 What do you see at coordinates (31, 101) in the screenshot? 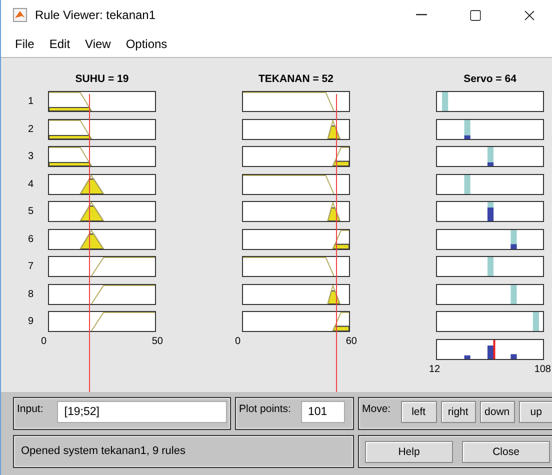
I see `rule-number: 1` at bounding box center [31, 101].